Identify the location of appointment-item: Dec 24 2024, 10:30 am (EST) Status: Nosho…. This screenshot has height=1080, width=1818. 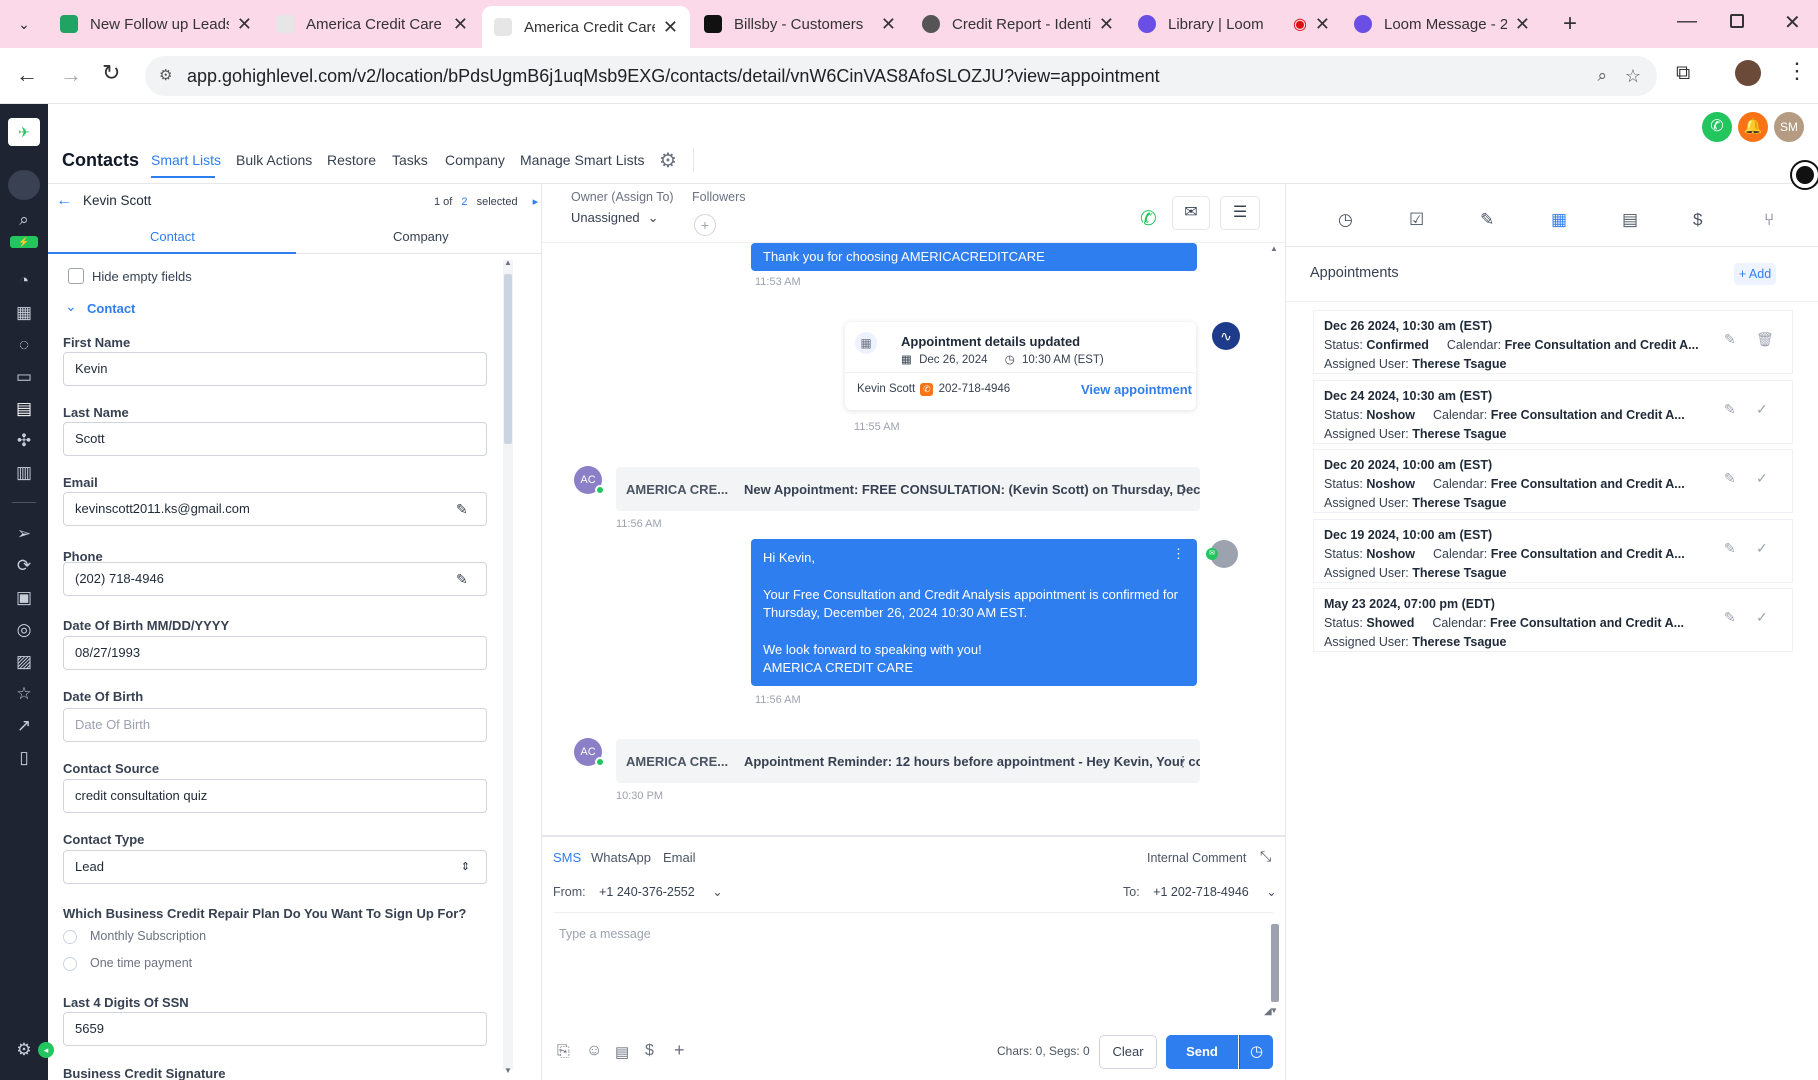
(1553, 412).